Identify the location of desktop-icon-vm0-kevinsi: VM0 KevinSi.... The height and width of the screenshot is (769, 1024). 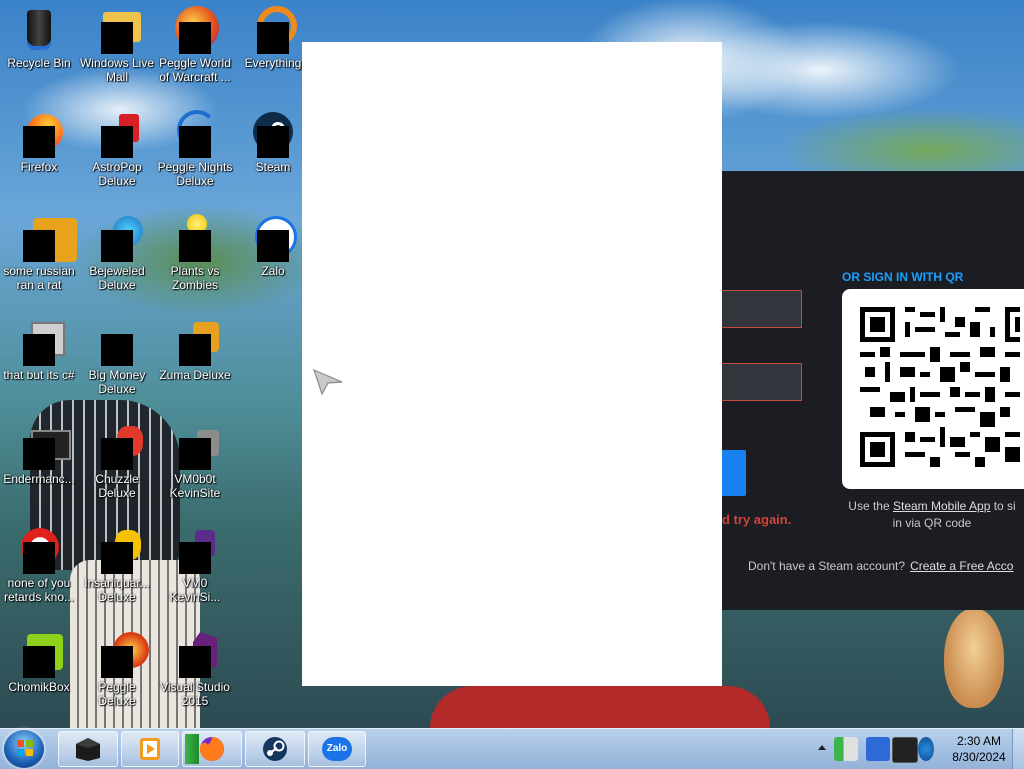
(195, 565).